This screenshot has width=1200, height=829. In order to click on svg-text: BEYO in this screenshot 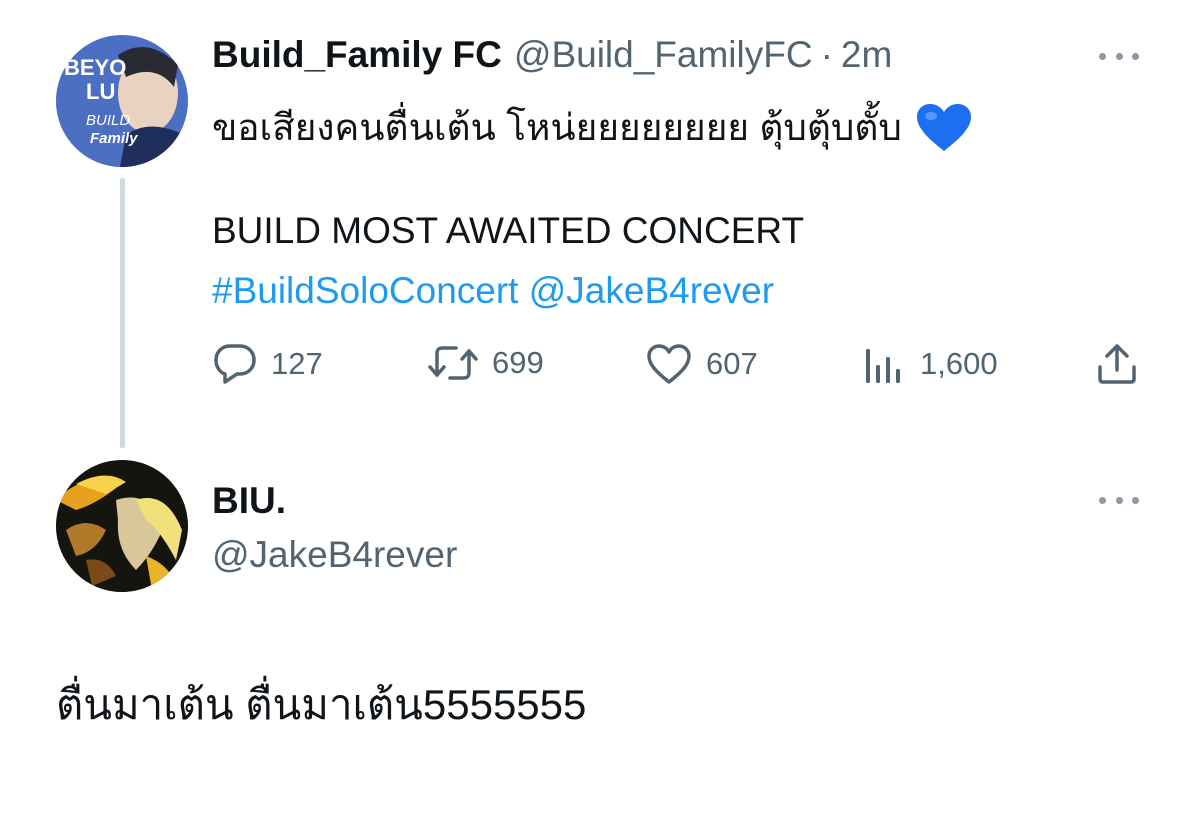, I will do `click(95, 67)`.